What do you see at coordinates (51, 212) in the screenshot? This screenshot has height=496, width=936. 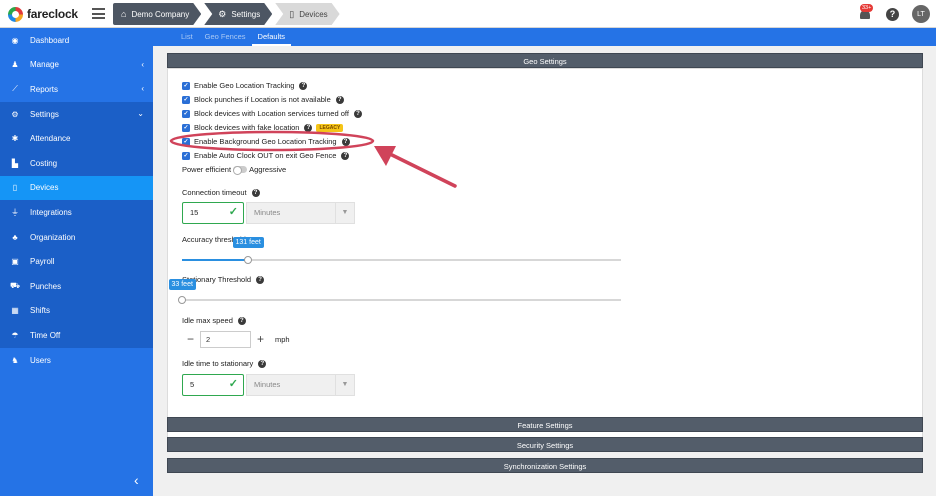 I see `sidebar-item-label: Integrations` at bounding box center [51, 212].